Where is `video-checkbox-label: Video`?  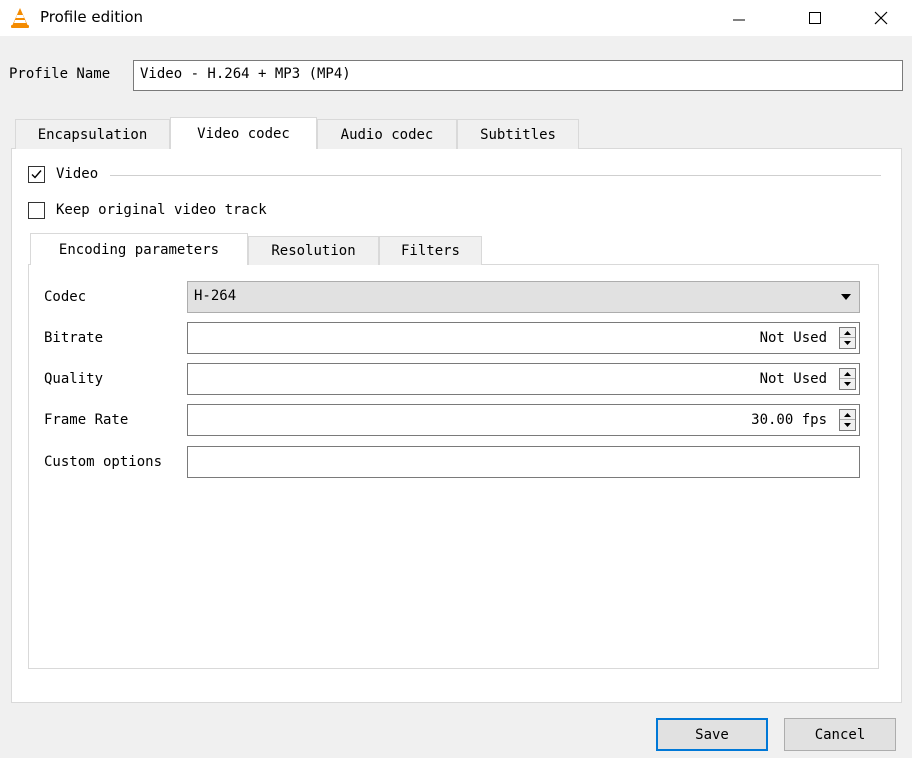
video-checkbox-label: Video is located at coordinates (77, 174).